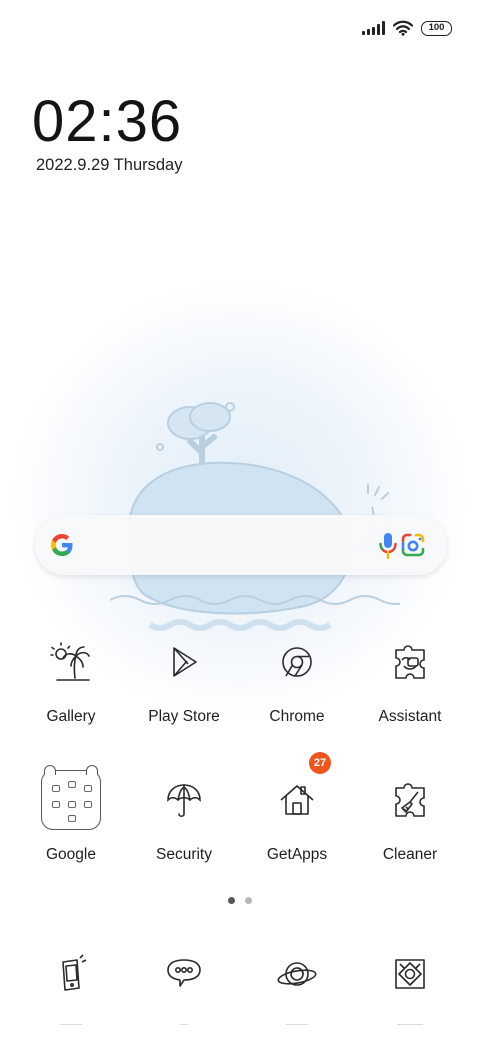 Image resolution: width=480 pixels, height=1040 pixels. I want to click on google-search-bar, so click(241, 545).